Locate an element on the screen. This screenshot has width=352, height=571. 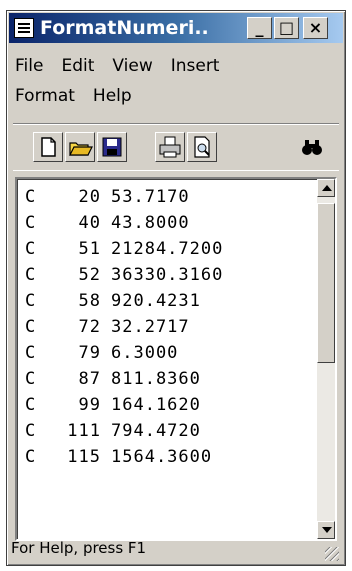
menu-bar: File Edit View Insert Format Help is located at coordinates (175, 81).